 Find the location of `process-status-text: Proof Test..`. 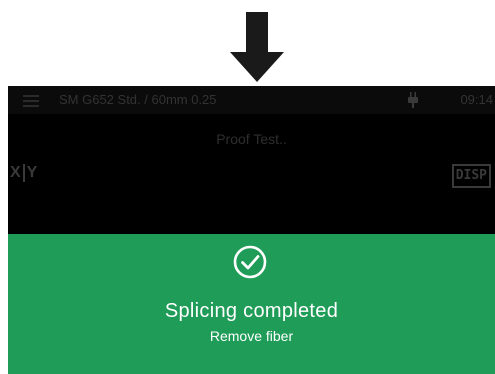

process-status-text: Proof Test.. is located at coordinates (251, 139).